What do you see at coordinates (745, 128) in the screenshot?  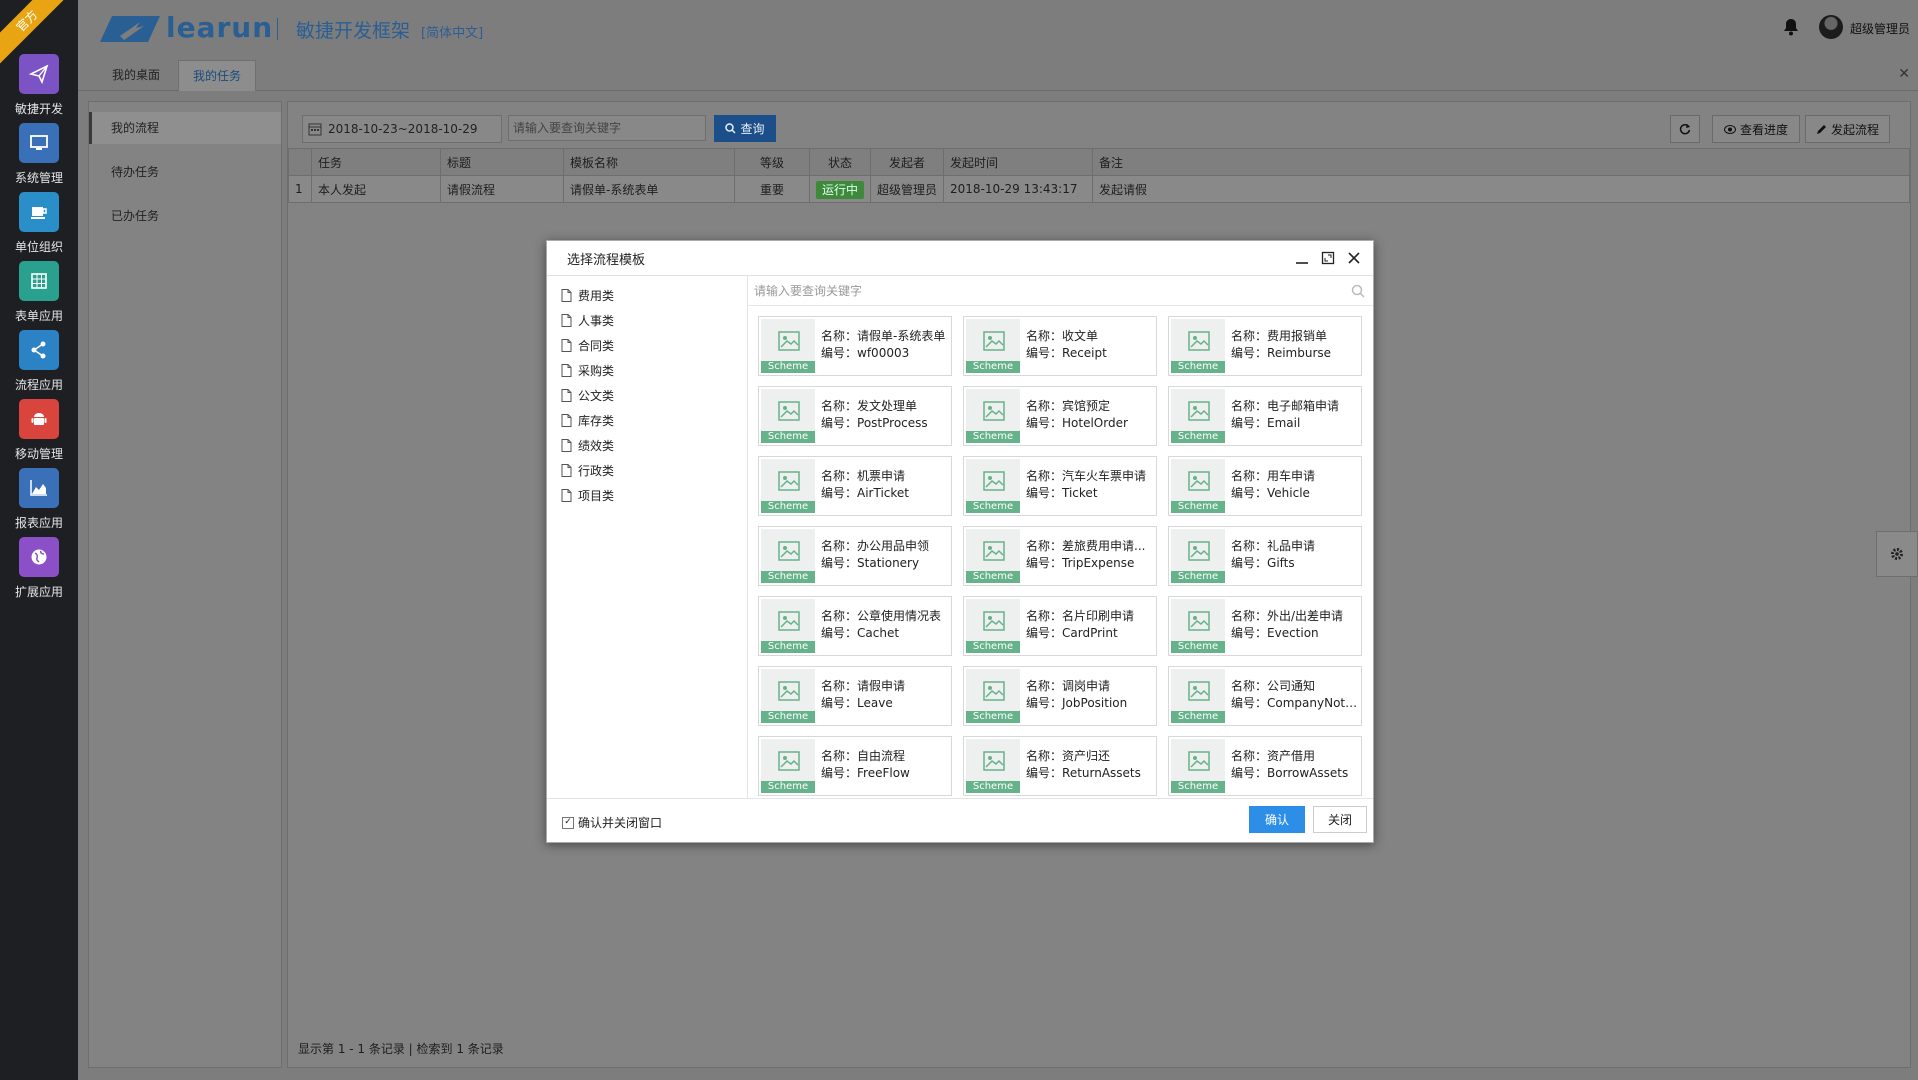 I see `query-button: 查询` at bounding box center [745, 128].